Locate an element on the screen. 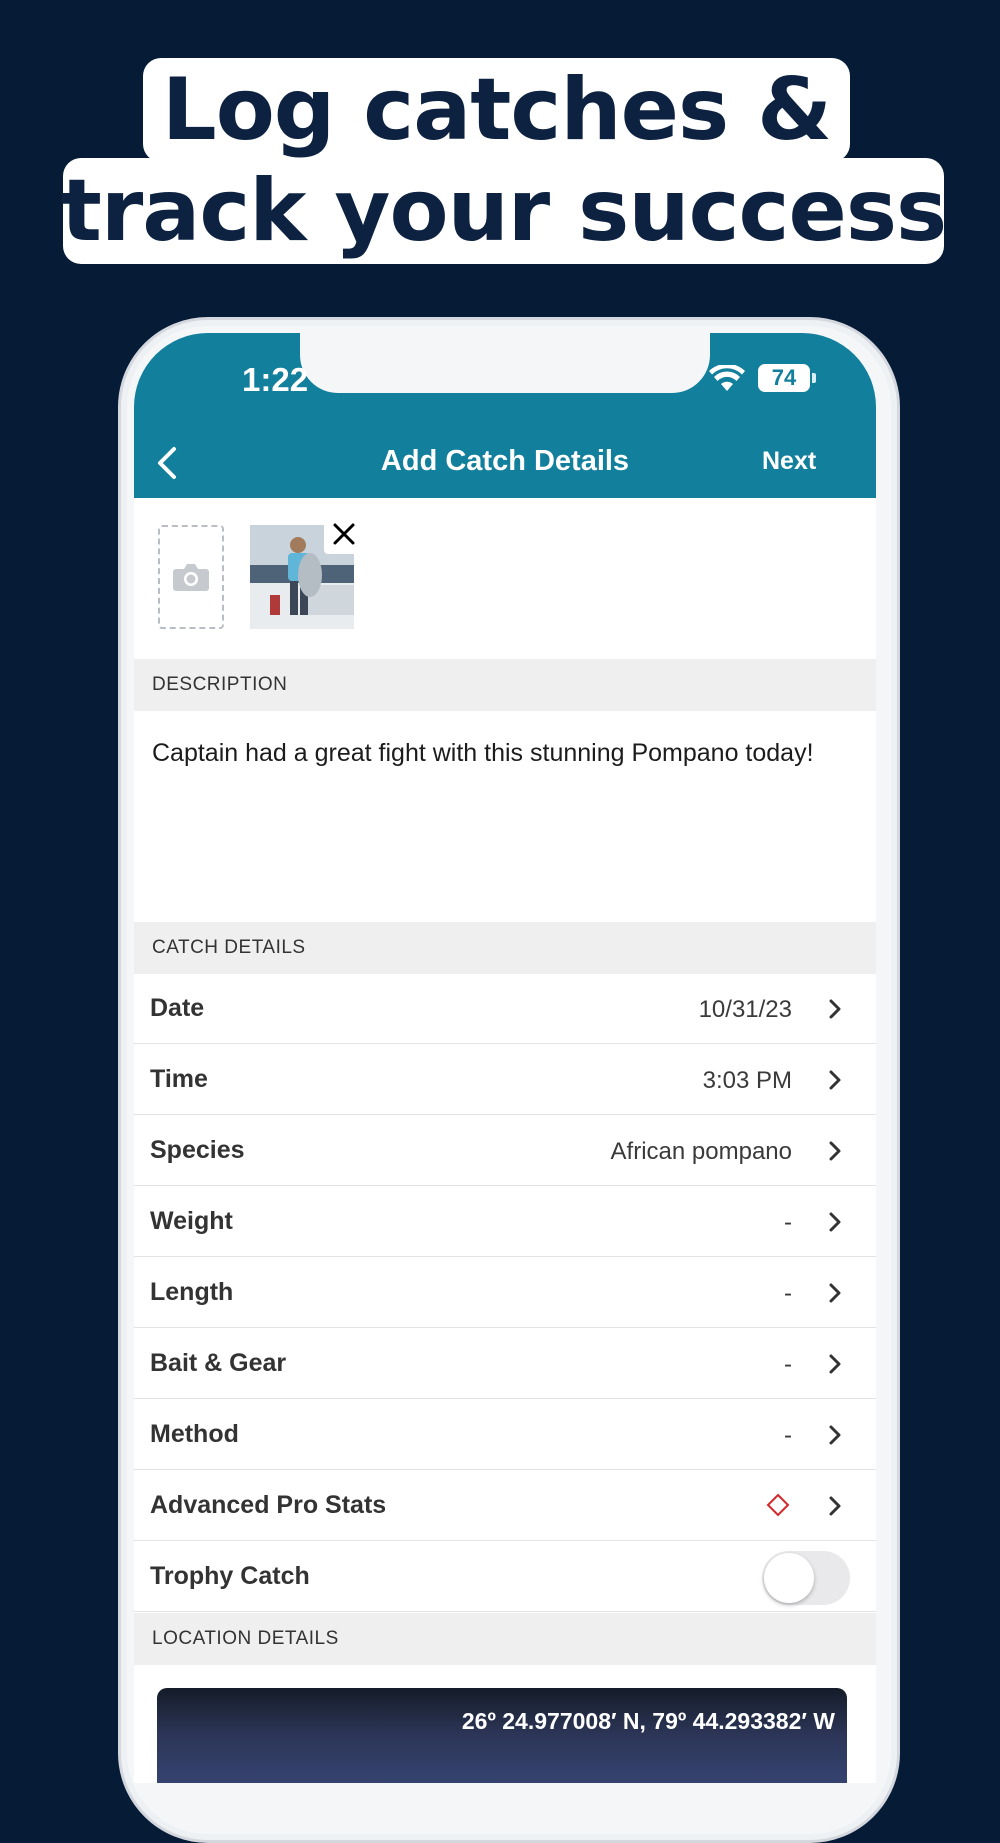 This screenshot has height=1843, width=1000. toggle-knob is located at coordinates (789, 1578).